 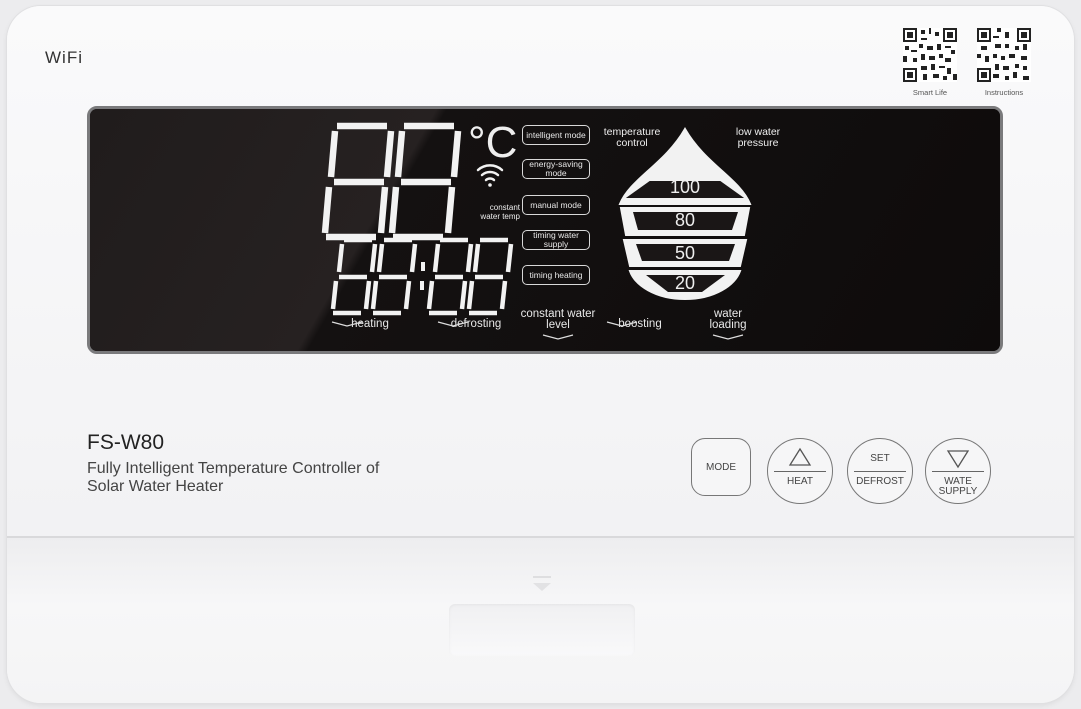 What do you see at coordinates (685, 187) in the screenshot?
I see `level-100: 100` at bounding box center [685, 187].